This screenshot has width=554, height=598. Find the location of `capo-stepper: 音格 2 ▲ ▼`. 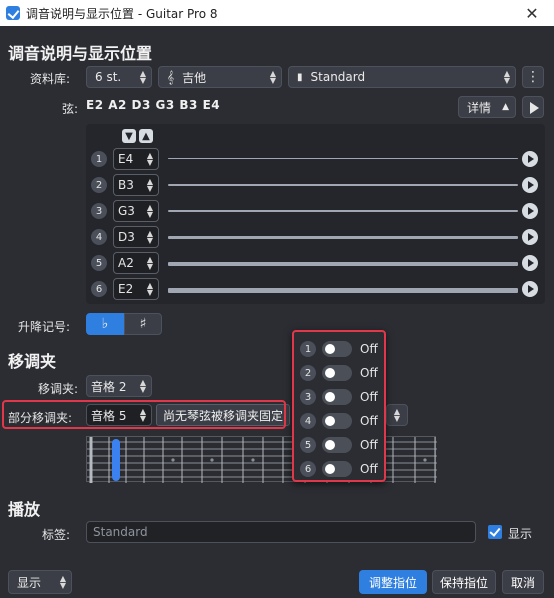

capo-stepper: 音格 2 ▲ ▼ is located at coordinates (119, 386).